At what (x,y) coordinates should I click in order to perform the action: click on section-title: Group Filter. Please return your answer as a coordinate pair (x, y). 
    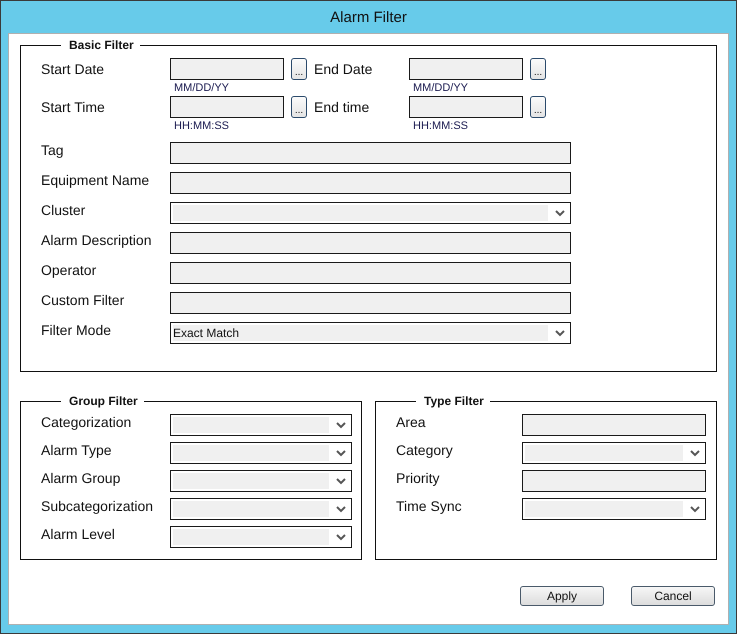
    Looking at the image, I should click on (103, 401).